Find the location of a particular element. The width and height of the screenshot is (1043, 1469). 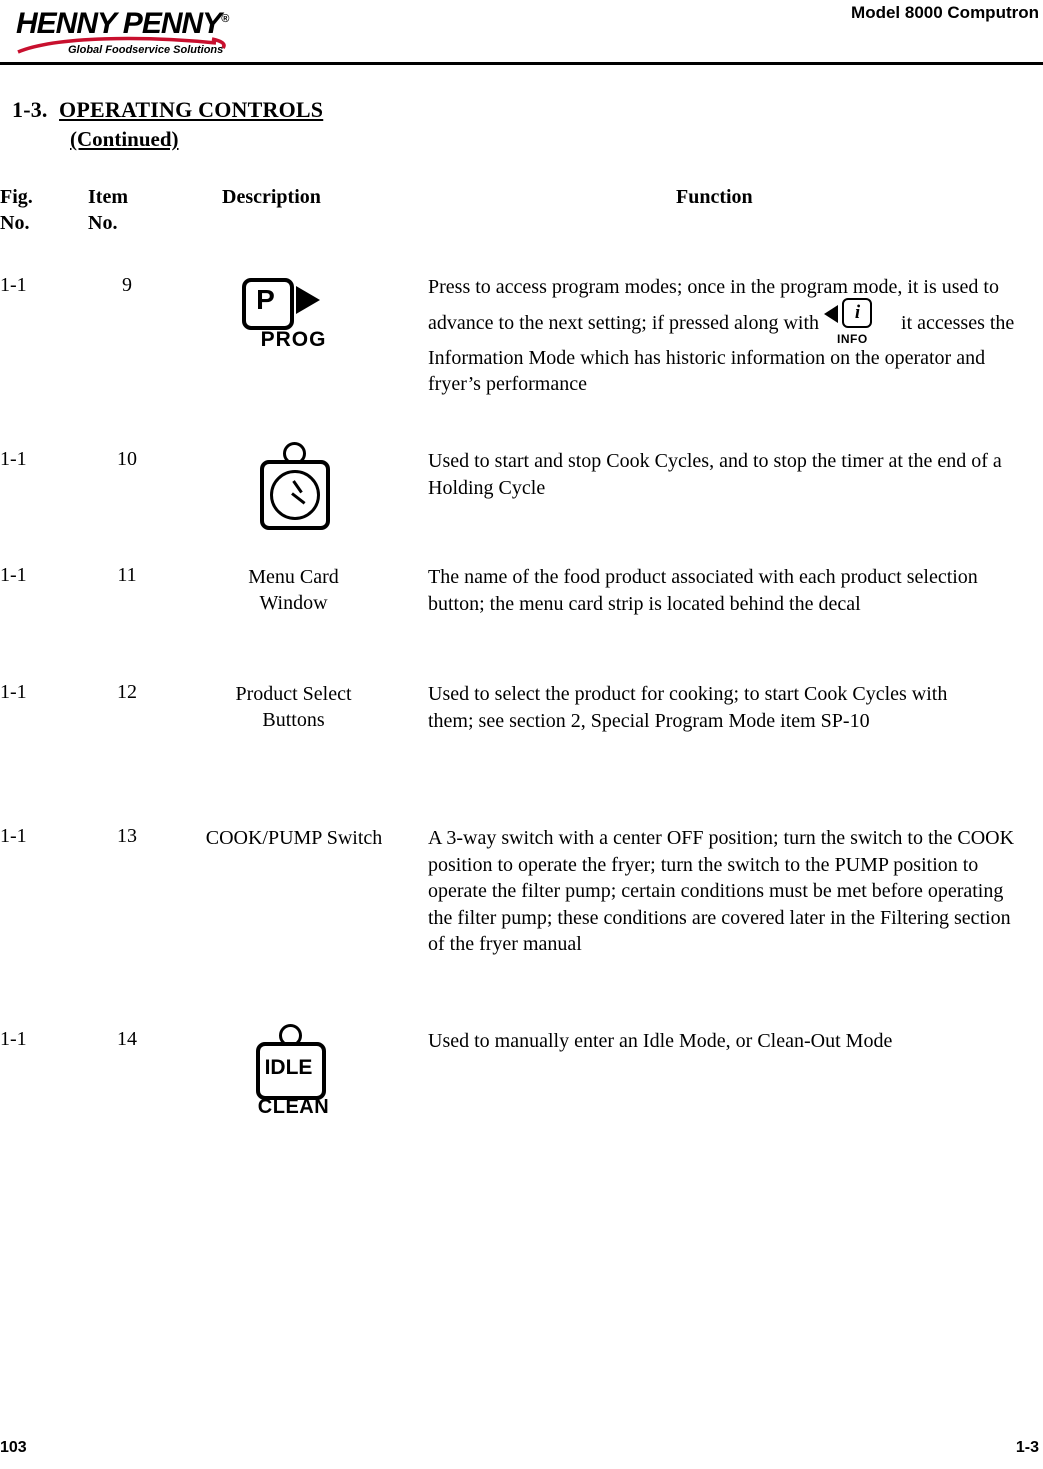

info-key-icon: i INFO is located at coordinates (860, 321).